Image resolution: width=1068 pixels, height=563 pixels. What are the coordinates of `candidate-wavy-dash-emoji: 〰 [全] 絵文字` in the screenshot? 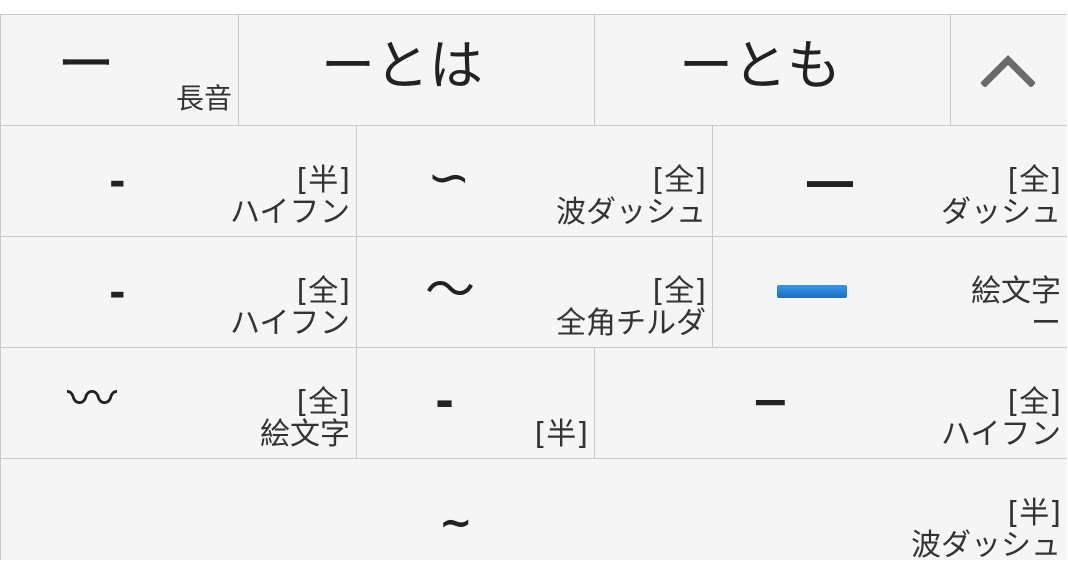 It's located at (179, 403).